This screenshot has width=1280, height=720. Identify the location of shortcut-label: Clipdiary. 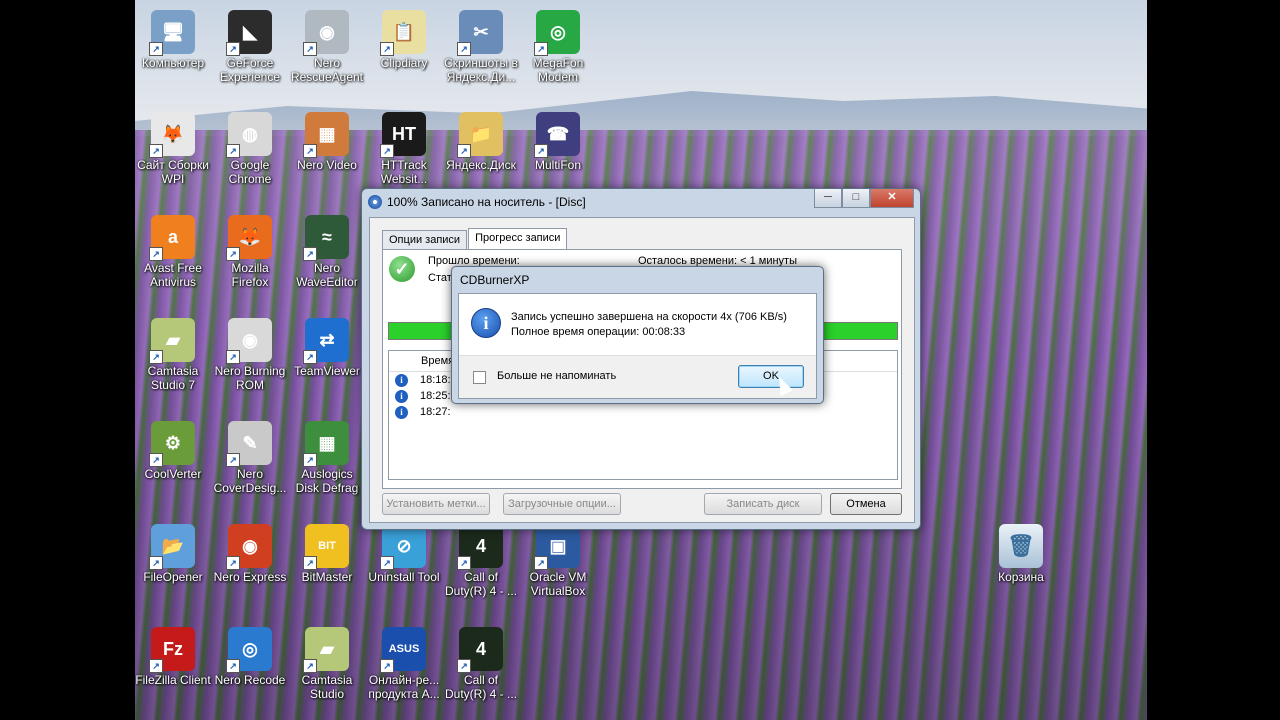
(404, 63).